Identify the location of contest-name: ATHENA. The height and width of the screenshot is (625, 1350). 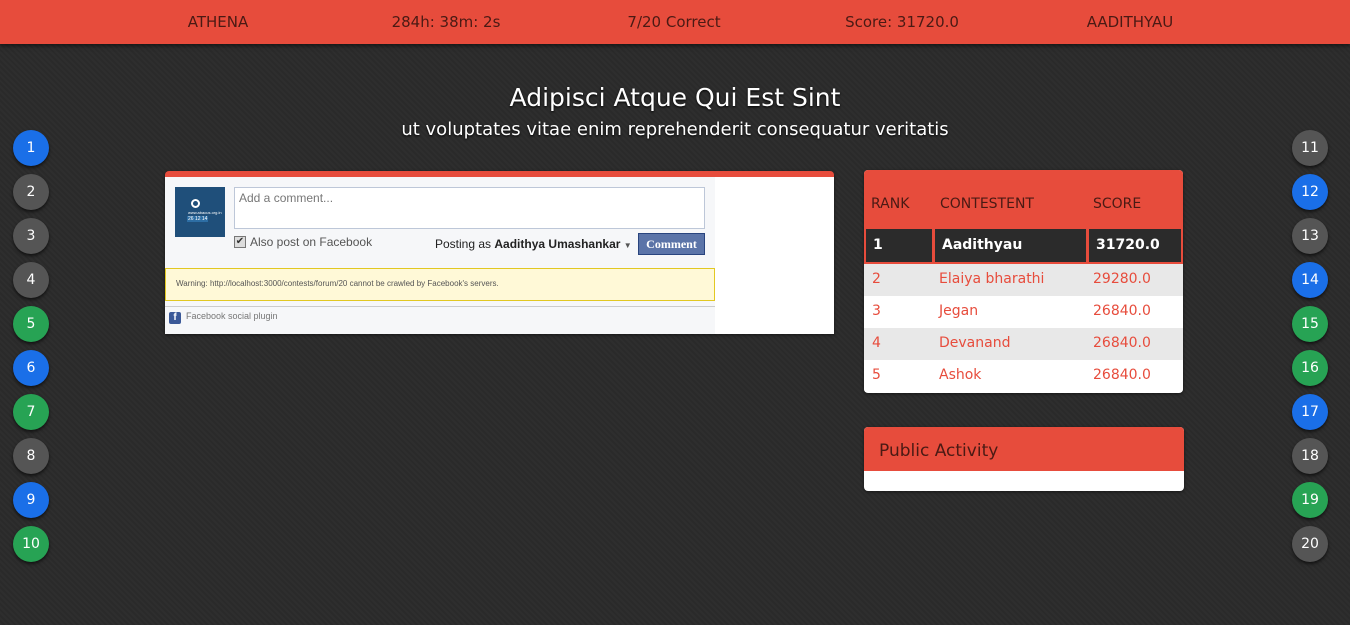
(218, 22).